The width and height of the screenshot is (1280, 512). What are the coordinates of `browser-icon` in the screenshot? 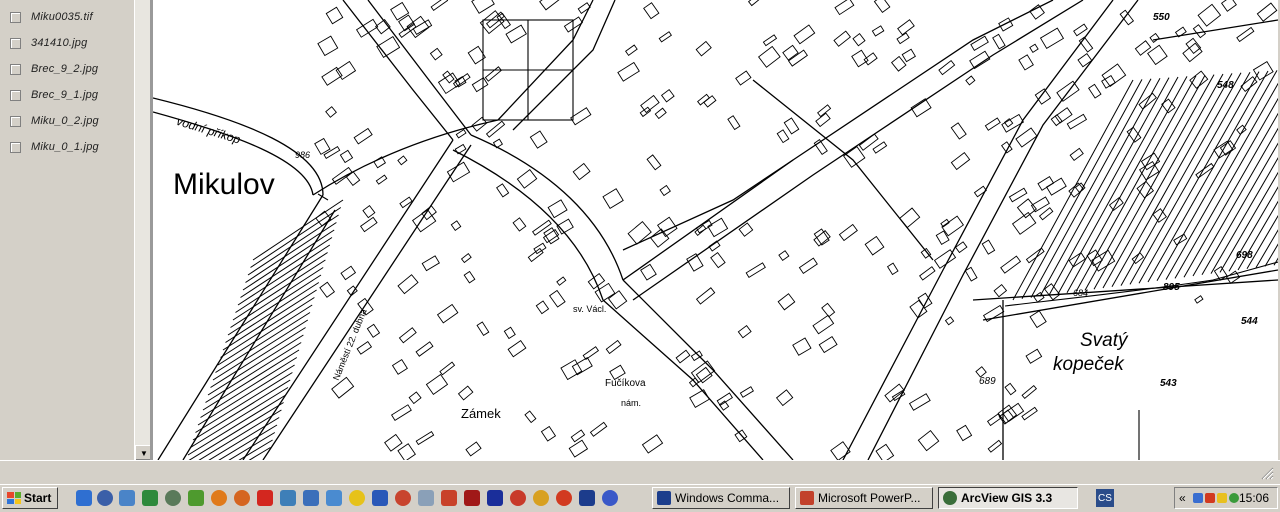 It's located at (242, 498).